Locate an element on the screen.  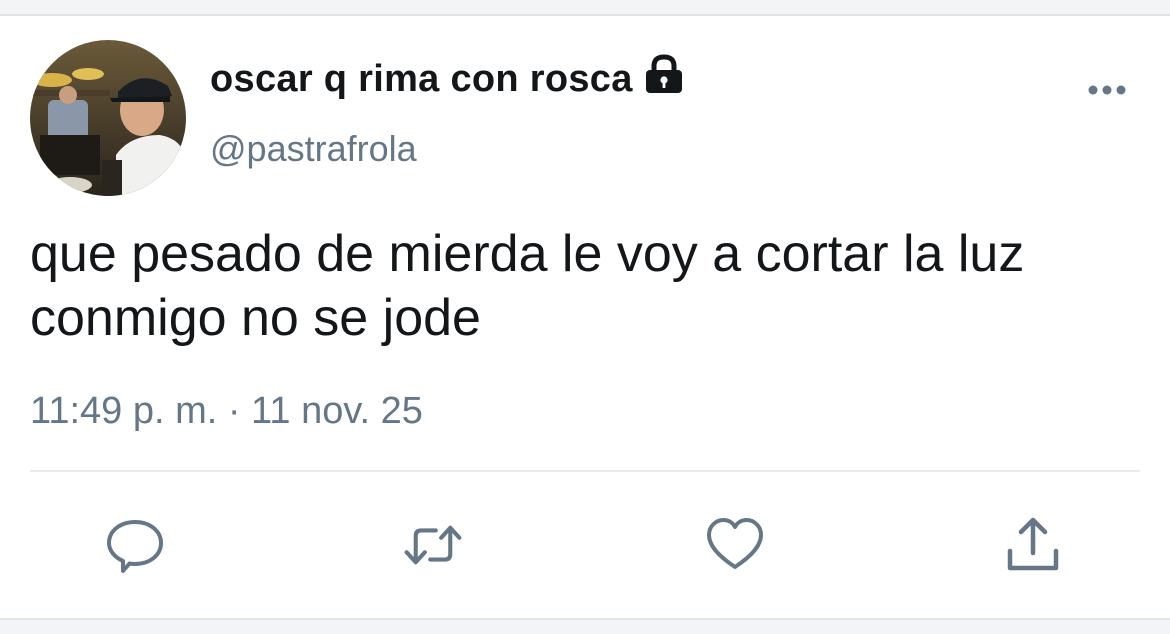
avatar is located at coordinates (108, 118).